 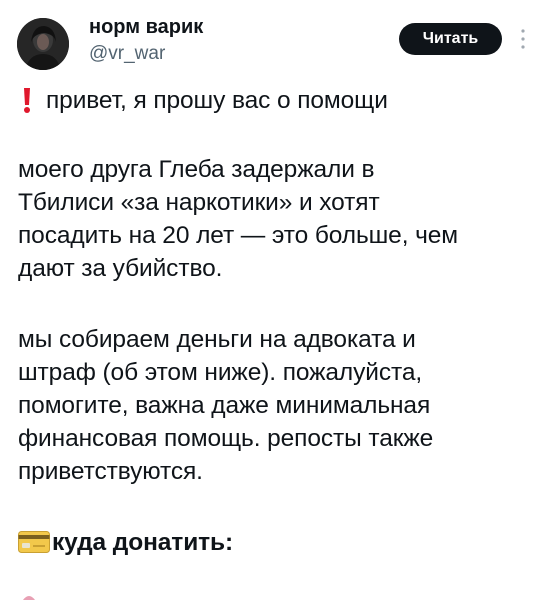 What do you see at coordinates (34, 542) in the screenshot?
I see `credit-card-emoji-icon` at bounding box center [34, 542].